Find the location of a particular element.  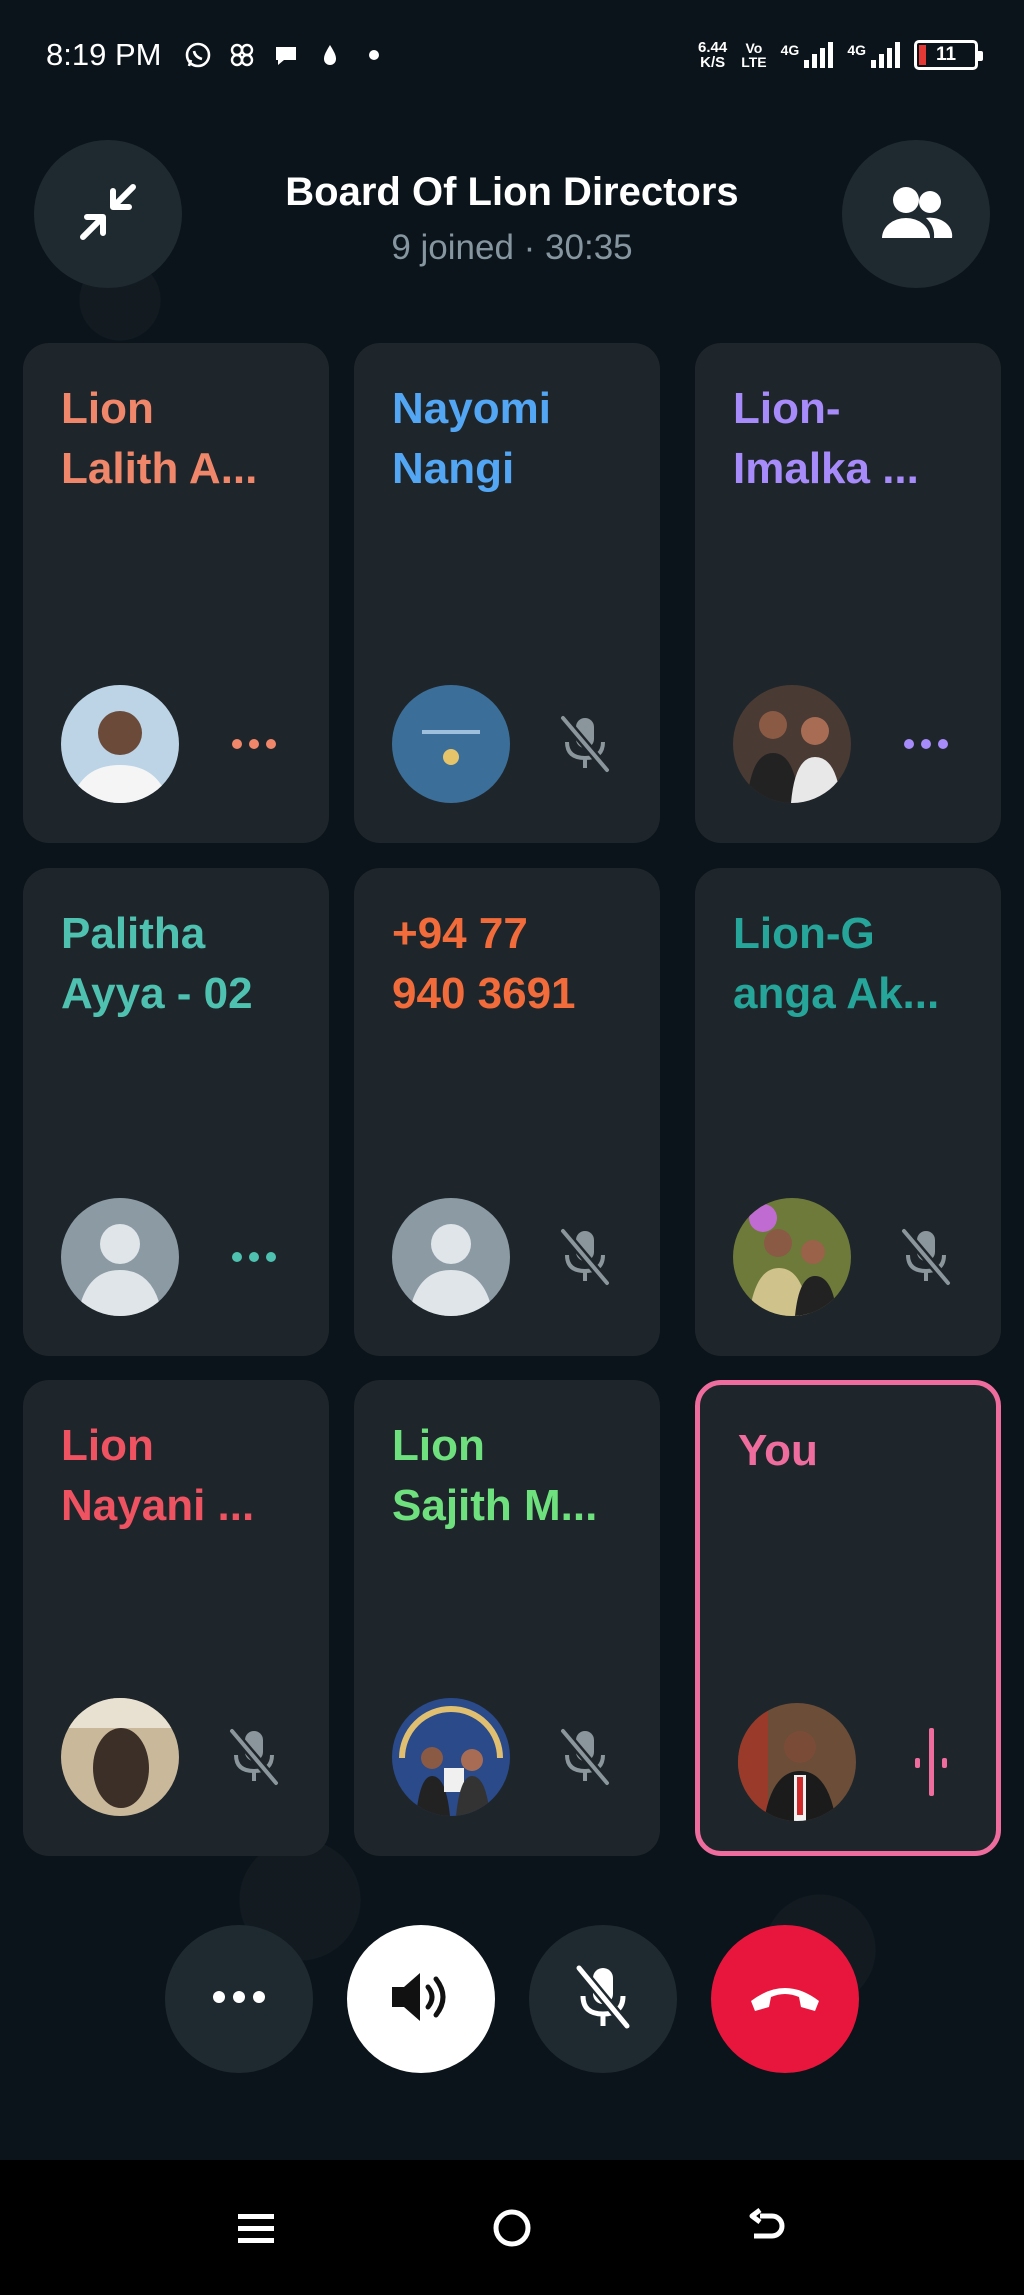

participants-icon is located at coordinates (916, 214).